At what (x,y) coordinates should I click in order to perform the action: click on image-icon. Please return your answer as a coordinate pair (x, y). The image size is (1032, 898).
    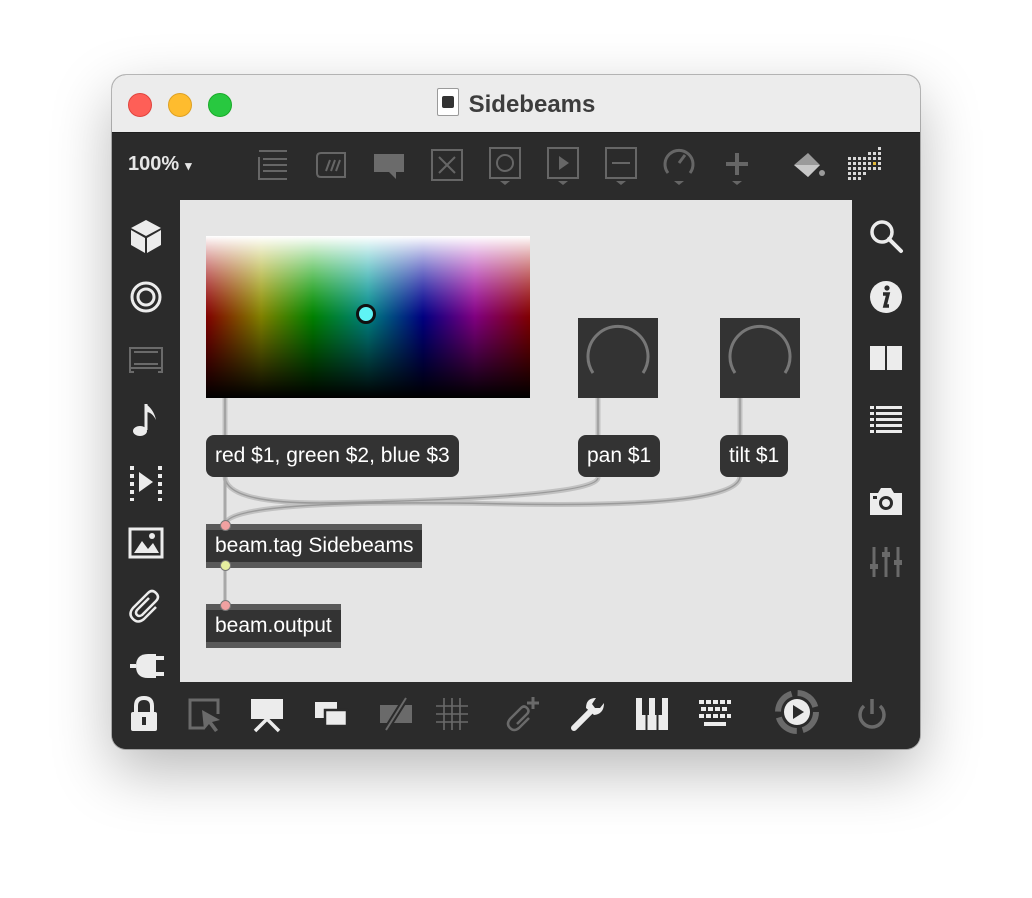
    Looking at the image, I should click on (146, 543).